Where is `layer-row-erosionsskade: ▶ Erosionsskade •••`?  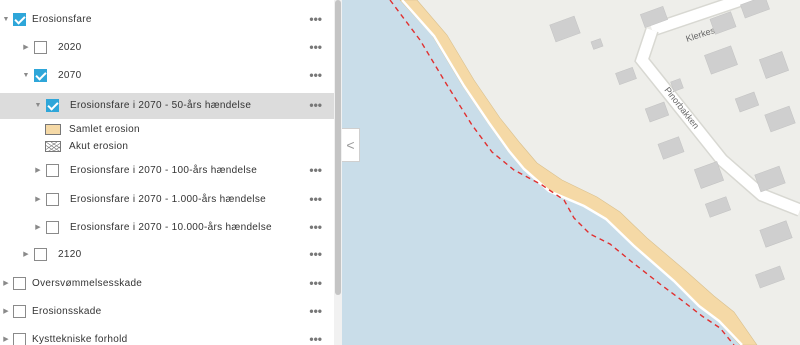
layer-row-erosionsskade: ▶ Erosionsskade ••• is located at coordinates (167, 312).